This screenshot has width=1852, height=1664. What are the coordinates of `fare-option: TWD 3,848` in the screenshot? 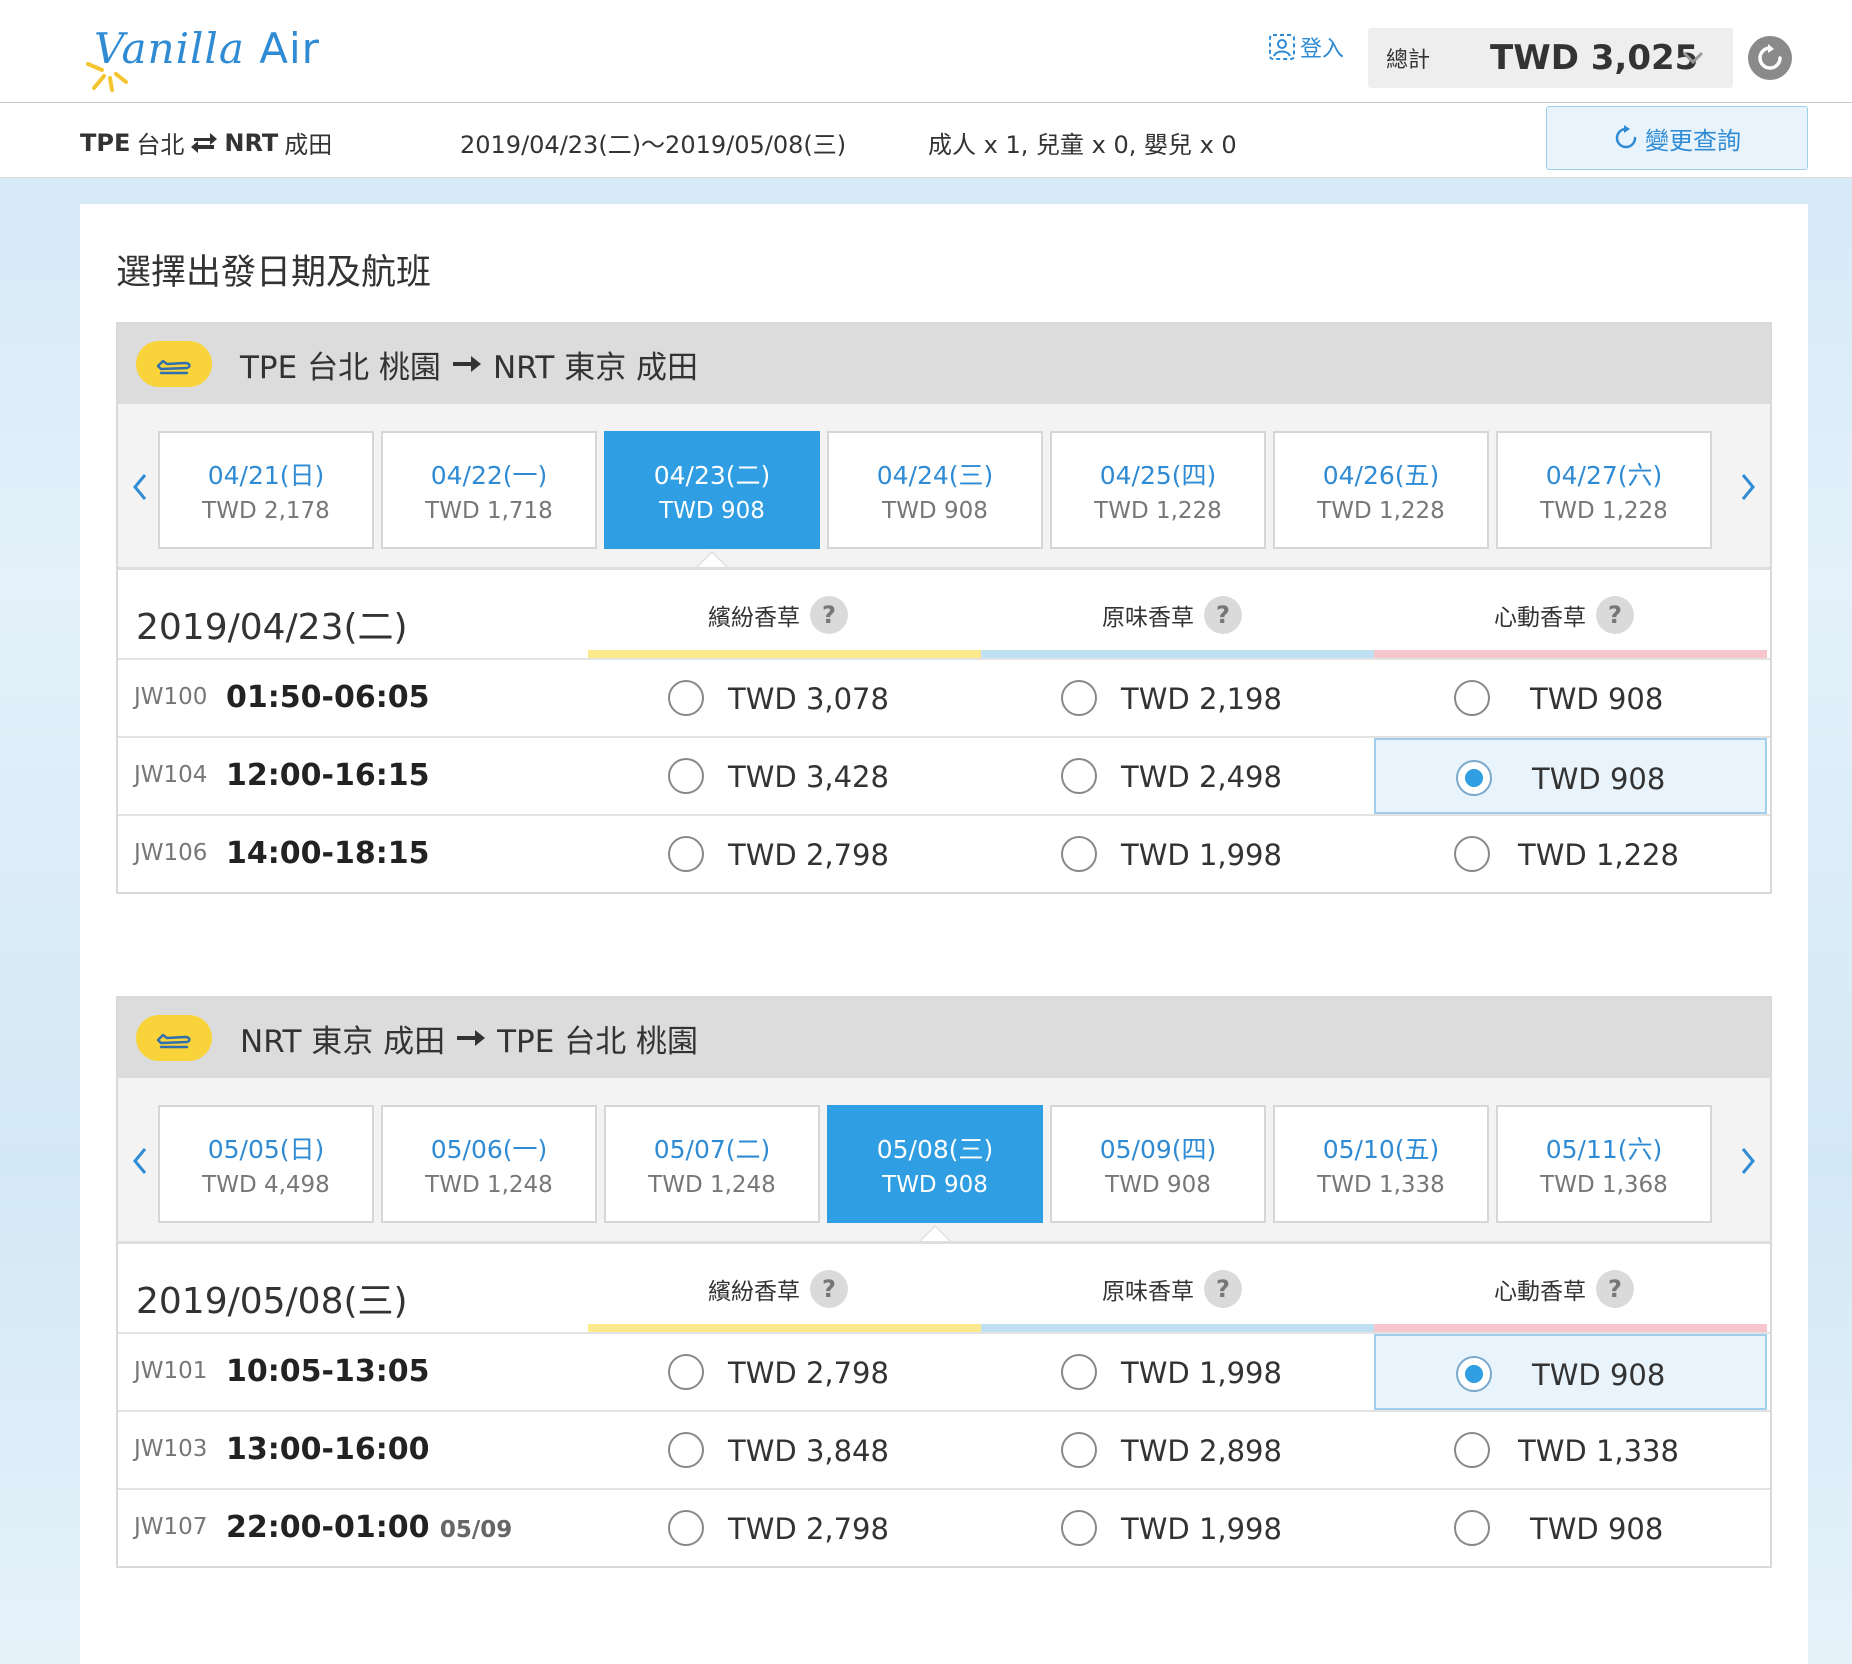 It's located at (784, 1450).